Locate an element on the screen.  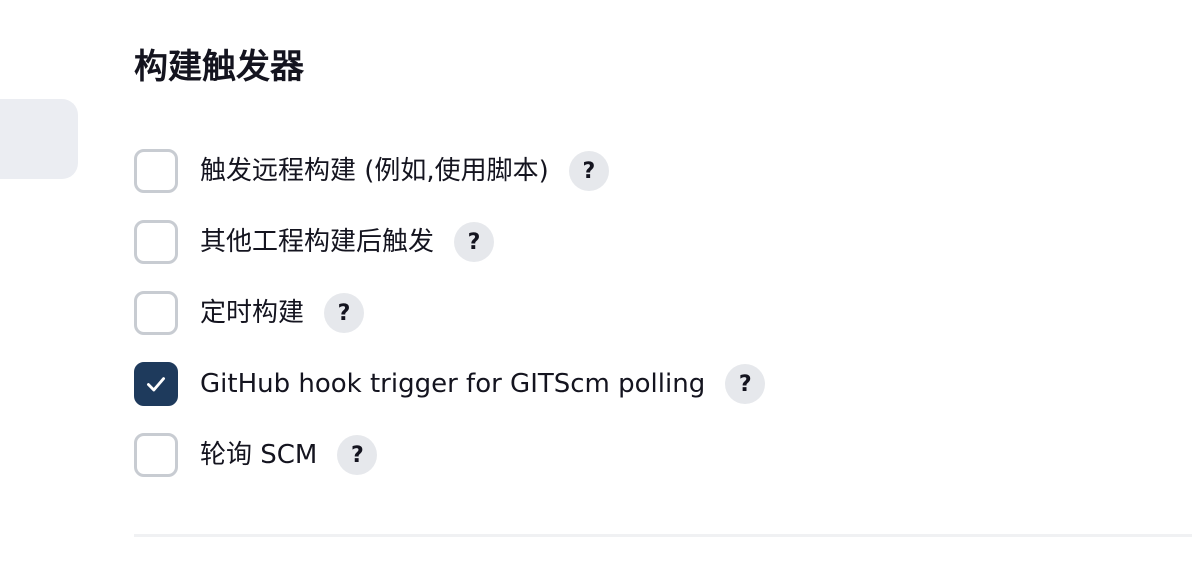
trigger-option-cron: 定时构建 ? is located at coordinates (449, 313).